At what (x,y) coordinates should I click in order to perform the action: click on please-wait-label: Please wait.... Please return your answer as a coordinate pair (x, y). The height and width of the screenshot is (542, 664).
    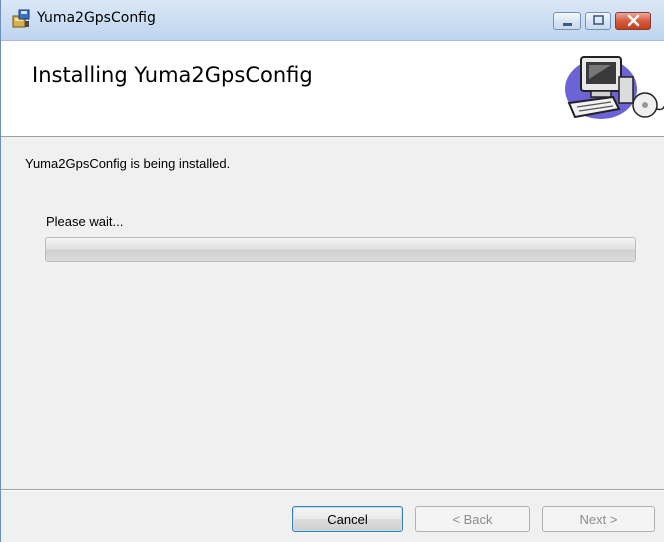
    Looking at the image, I should click on (85, 221).